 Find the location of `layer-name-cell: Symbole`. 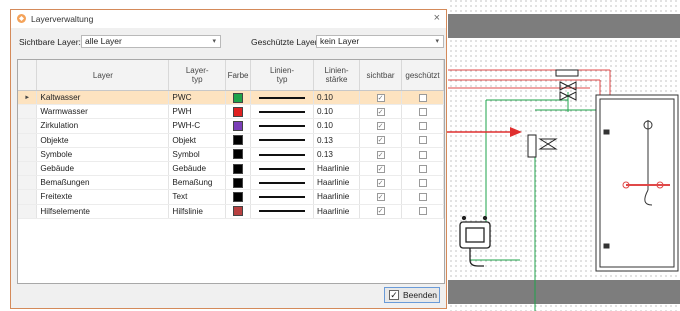

layer-name-cell: Symbole is located at coordinates (103, 154).